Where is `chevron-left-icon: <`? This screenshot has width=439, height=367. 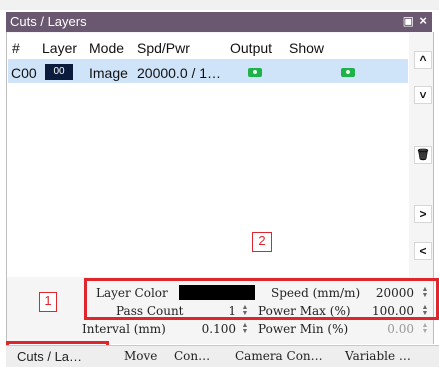 chevron-left-icon: < is located at coordinates (423, 251).